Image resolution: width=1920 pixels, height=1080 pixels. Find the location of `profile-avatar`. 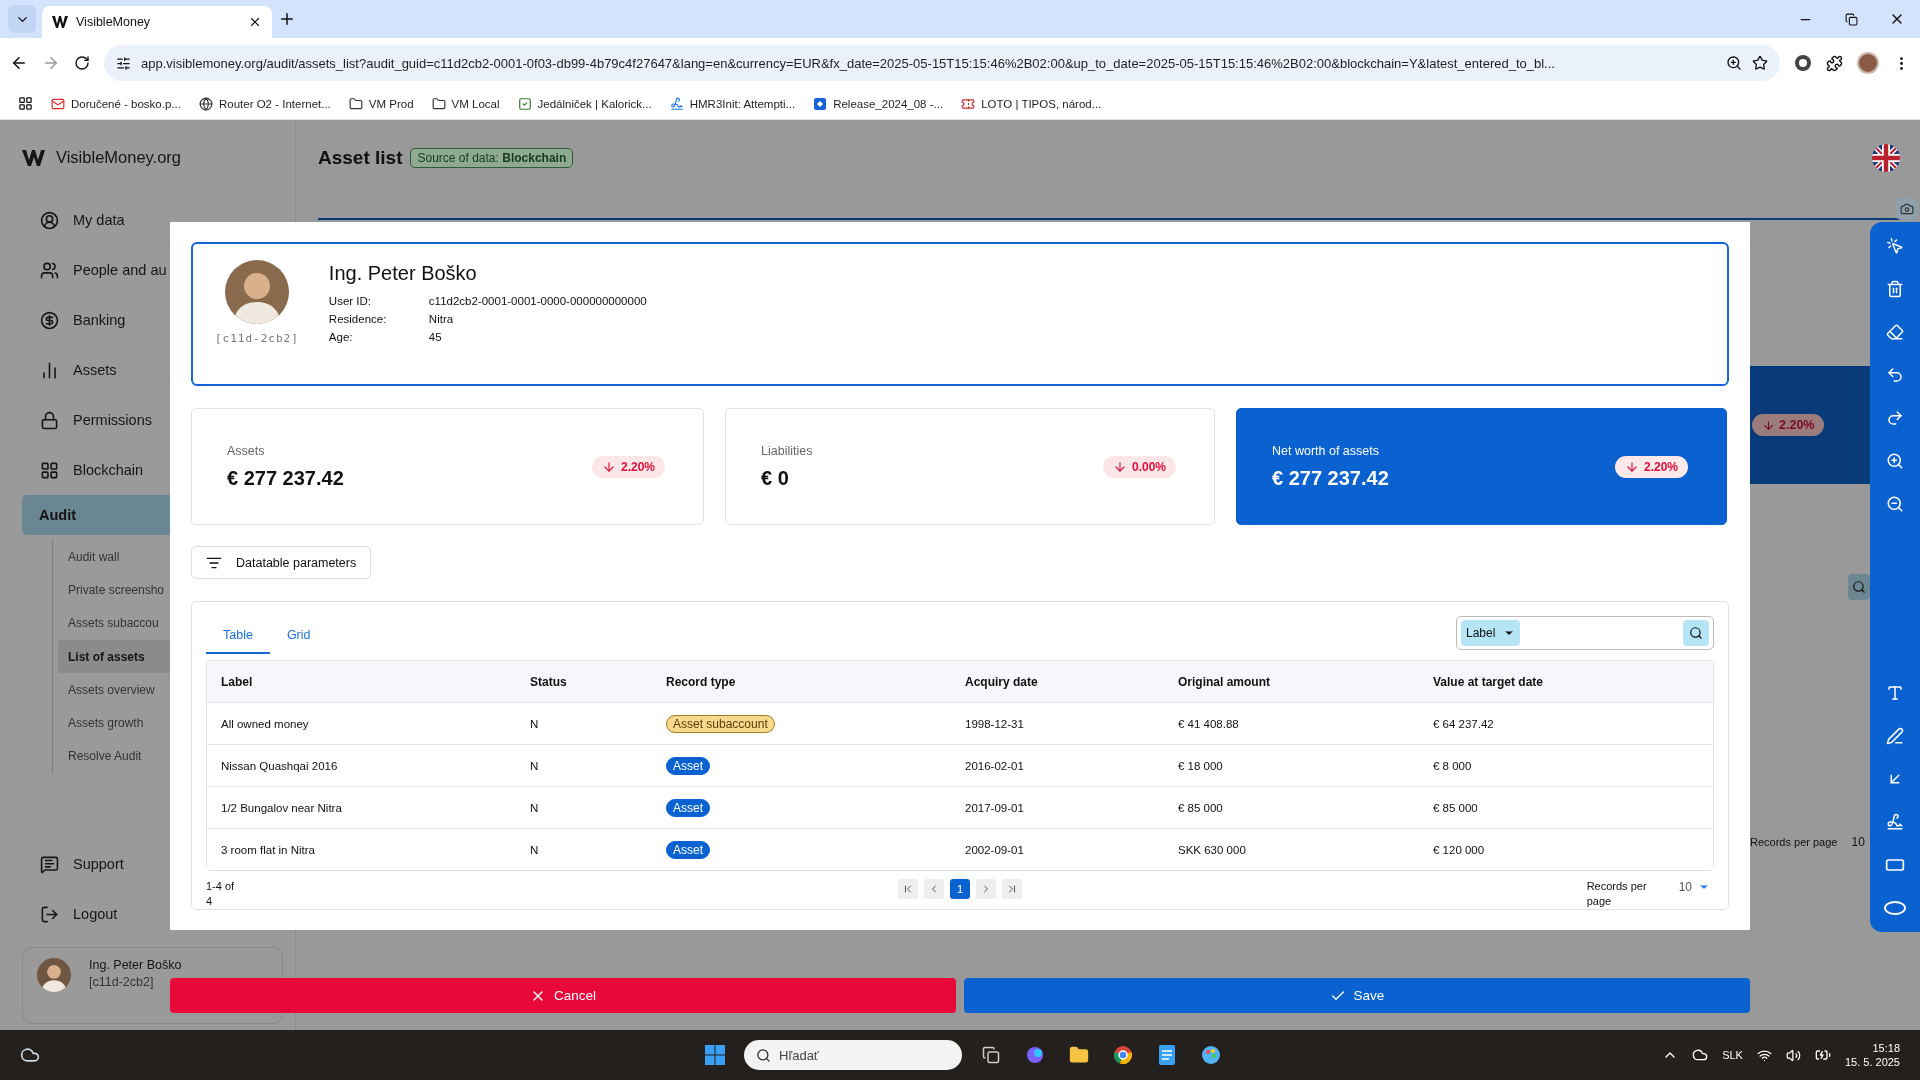

profile-avatar is located at coordinates (1868, 63).